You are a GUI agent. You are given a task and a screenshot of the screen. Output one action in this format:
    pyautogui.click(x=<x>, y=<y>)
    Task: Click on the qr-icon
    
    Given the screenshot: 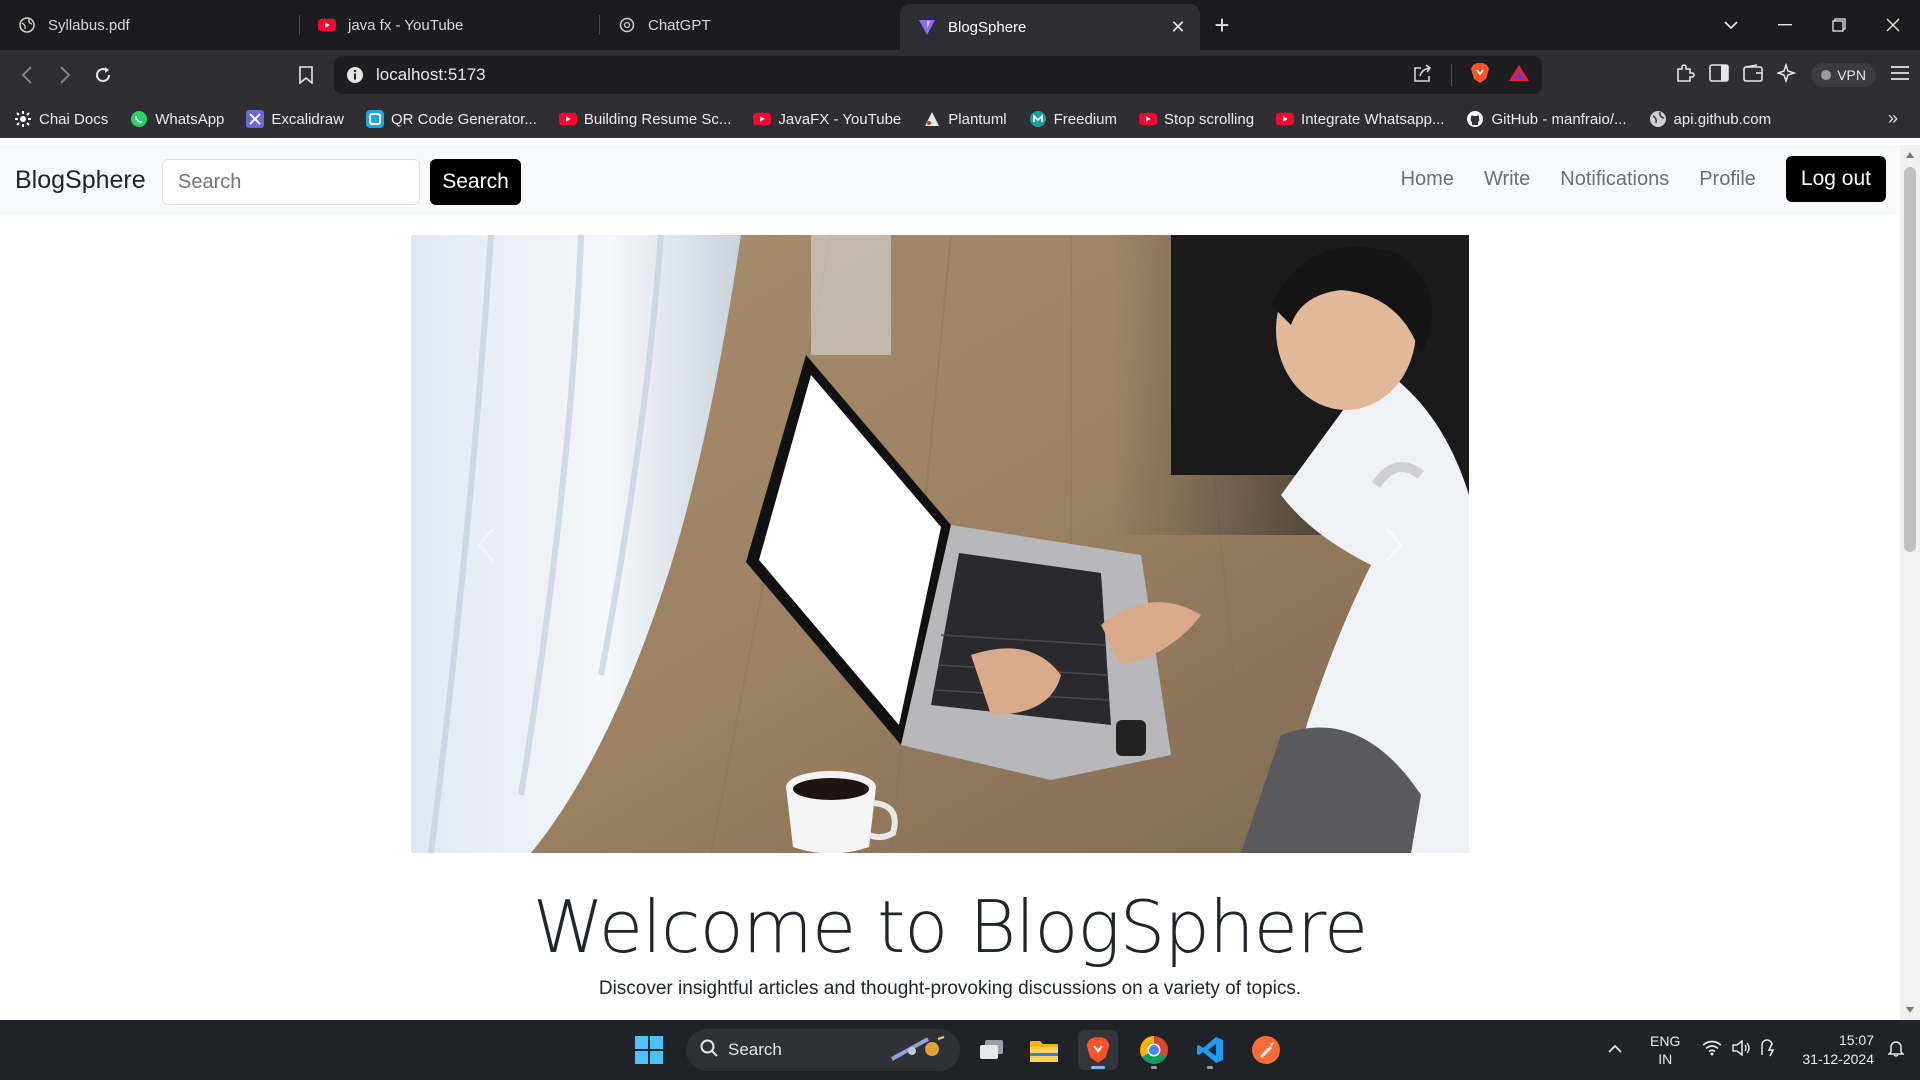 What is the action you would take?
    pyautogui.click(x=374, y=119)
    